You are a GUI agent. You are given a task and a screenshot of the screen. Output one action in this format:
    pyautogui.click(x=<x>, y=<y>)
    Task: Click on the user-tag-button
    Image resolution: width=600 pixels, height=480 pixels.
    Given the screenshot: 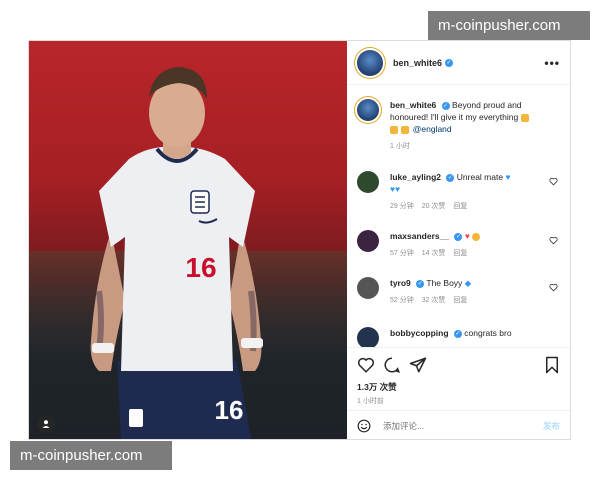 What is the action you would take?
    pyautogui.click(x=46, y=424)
    